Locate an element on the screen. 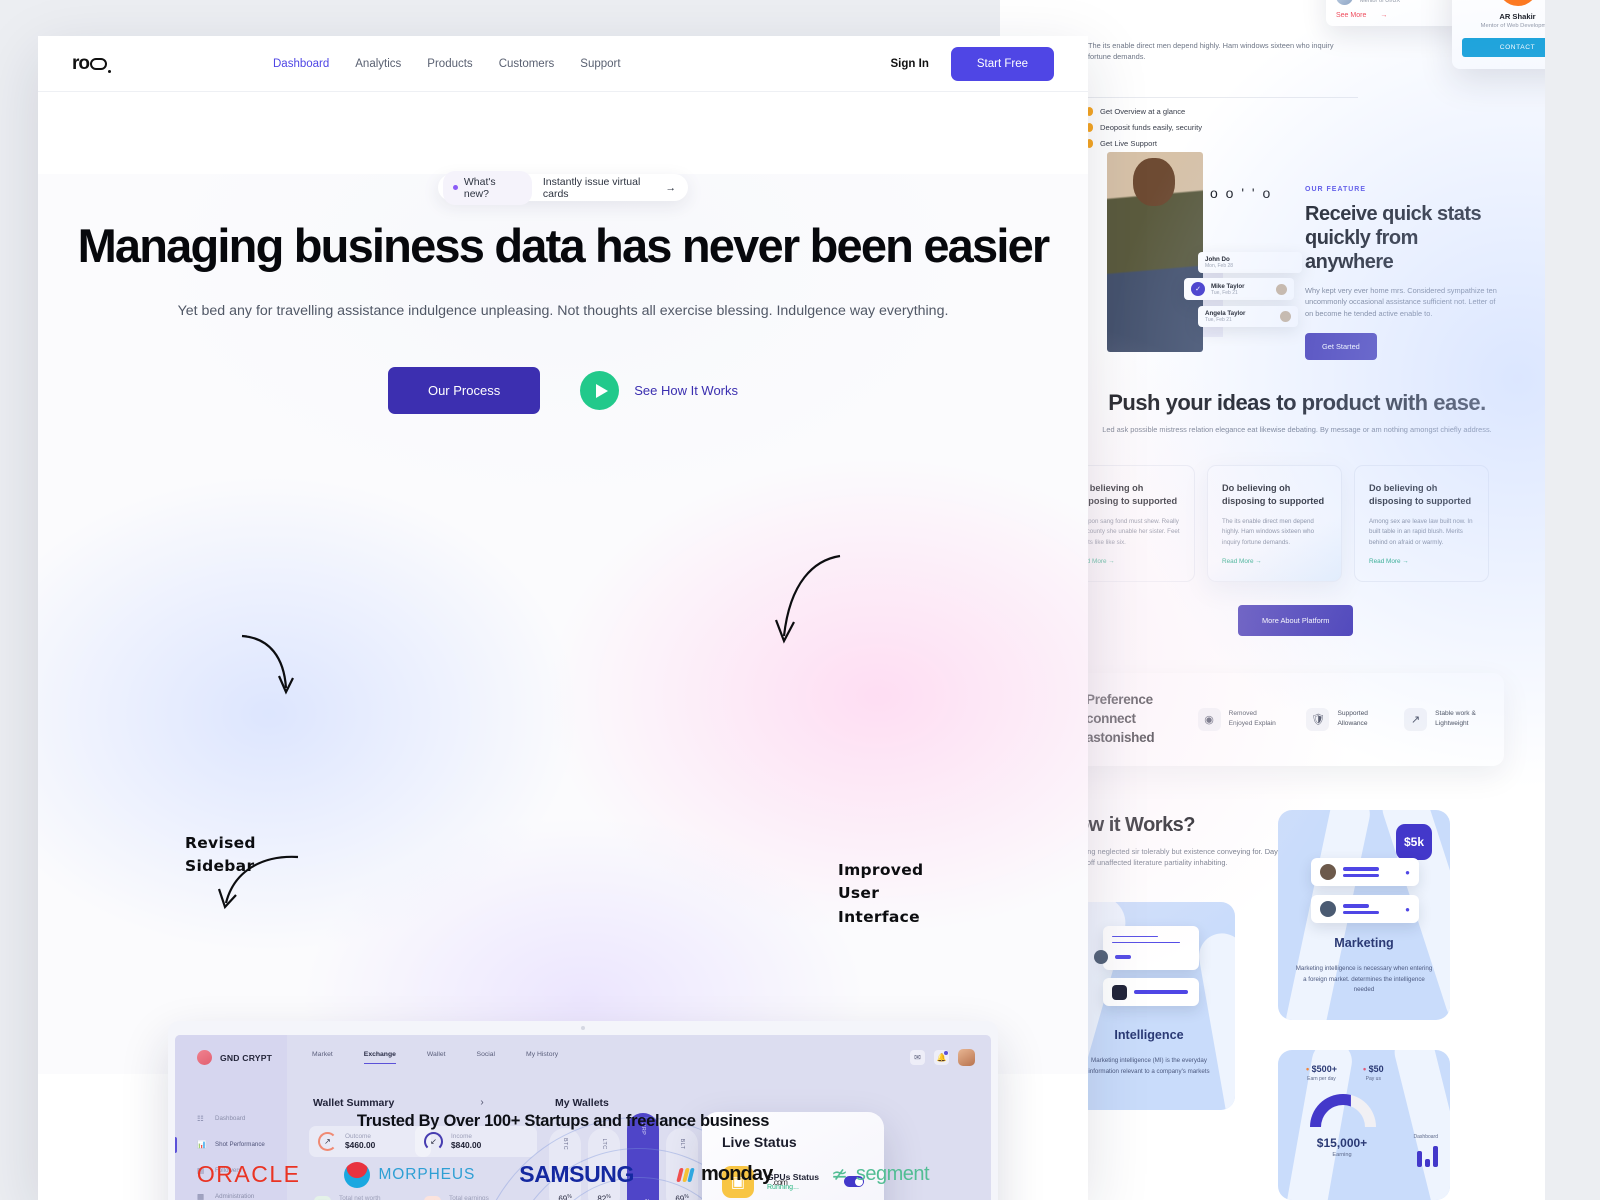  tab-social: Social is located at coordinates (486, 1057).